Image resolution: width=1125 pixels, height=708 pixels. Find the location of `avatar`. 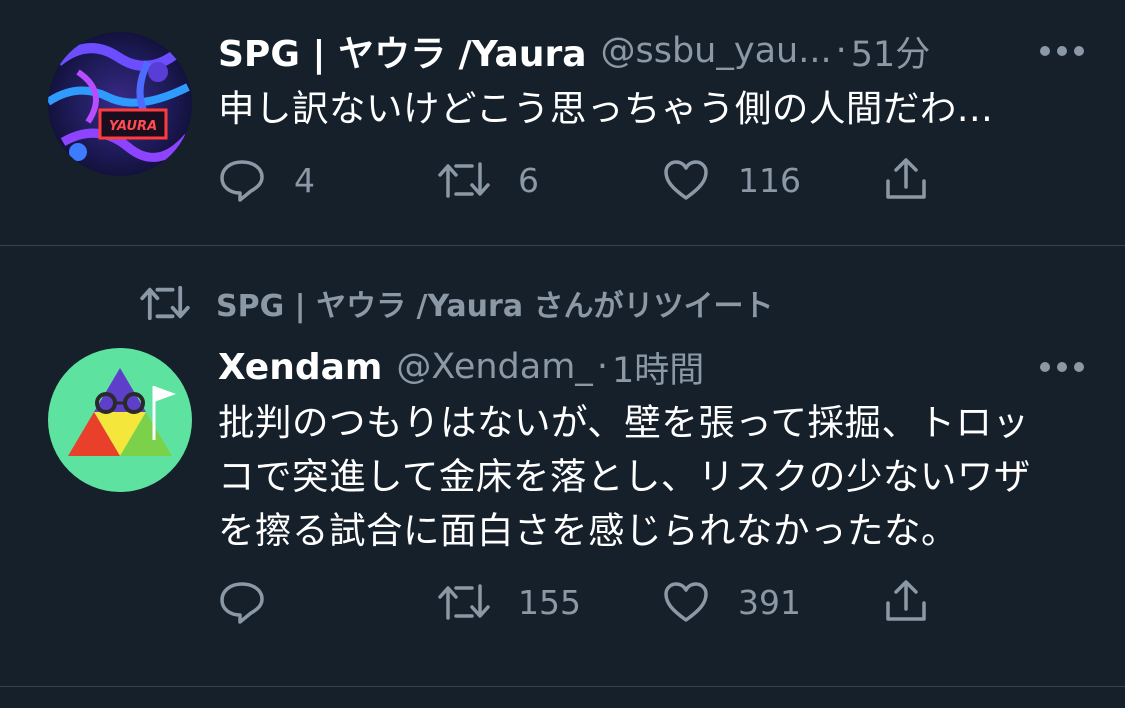

avatar is located at coordinates (120, 420).